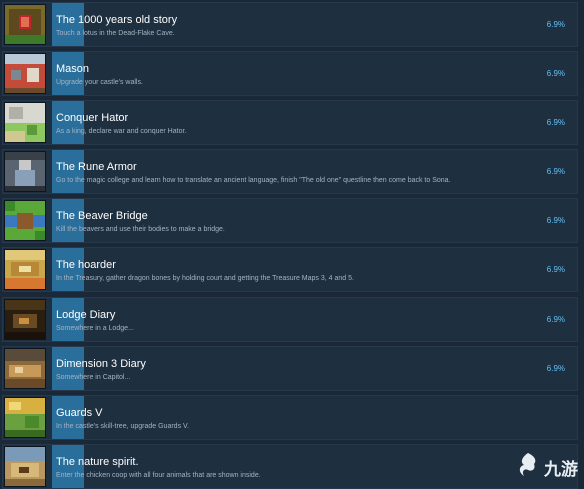 This screenshot has width=584, height=489. What do you see at coordinates (73, 69) in the screenshot?
I see `achievement-title: Mason` at bounding box center [73, 69].